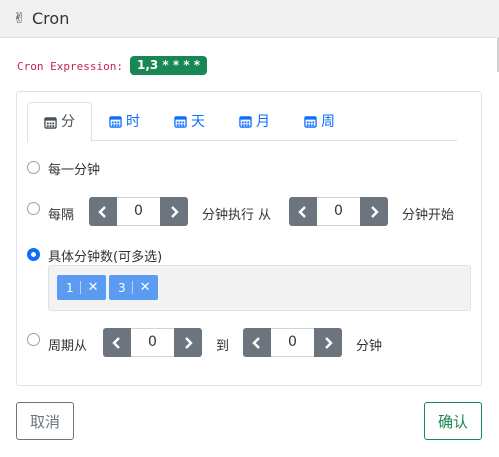  I want to click on range-radio, so click(33, 339).